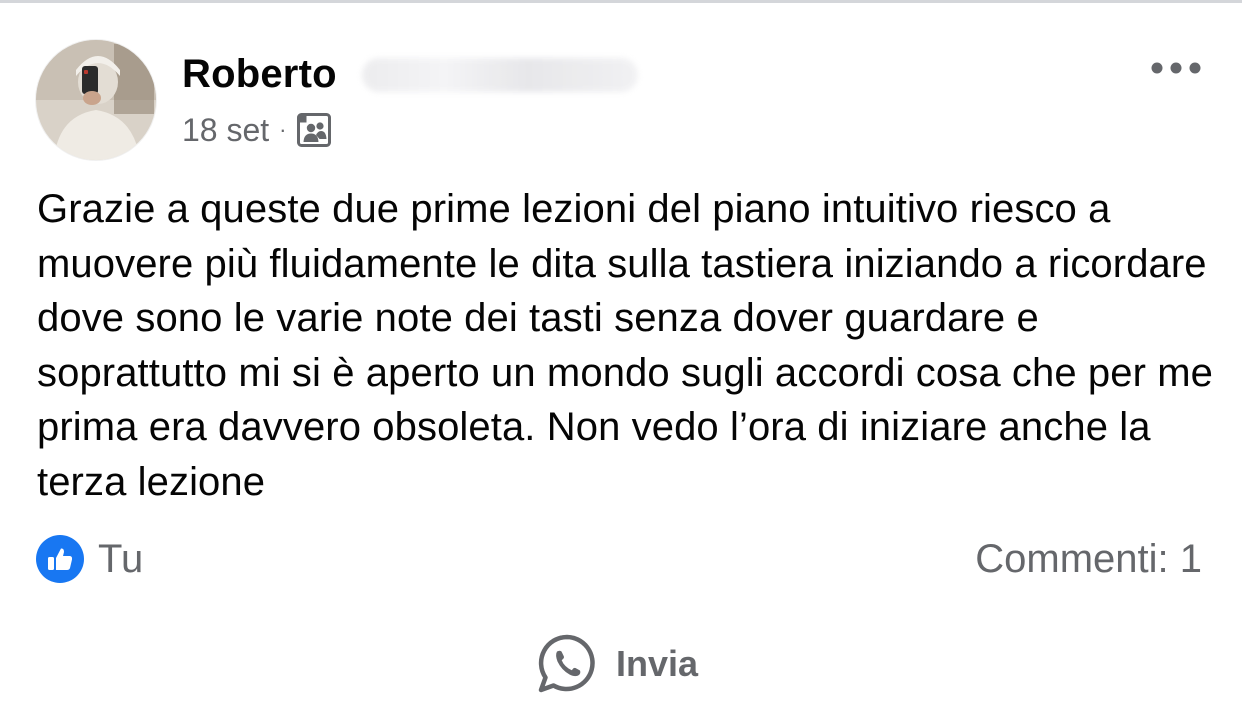  I want to click on redacted-surname, so click(500, 75).